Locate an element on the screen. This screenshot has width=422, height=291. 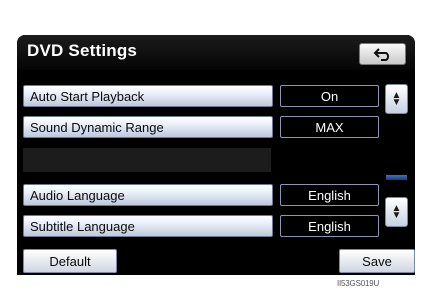
figure-code: II53GS019U is located at coordinates (358, 283).